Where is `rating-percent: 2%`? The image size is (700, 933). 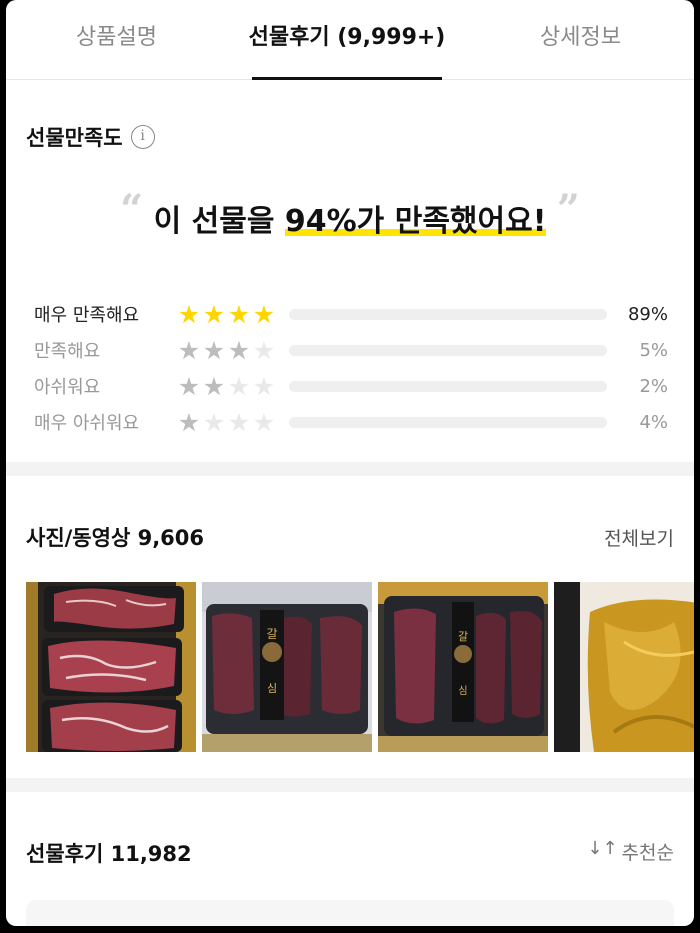 rating-percent: 2% is located at coordinates (653, 386).